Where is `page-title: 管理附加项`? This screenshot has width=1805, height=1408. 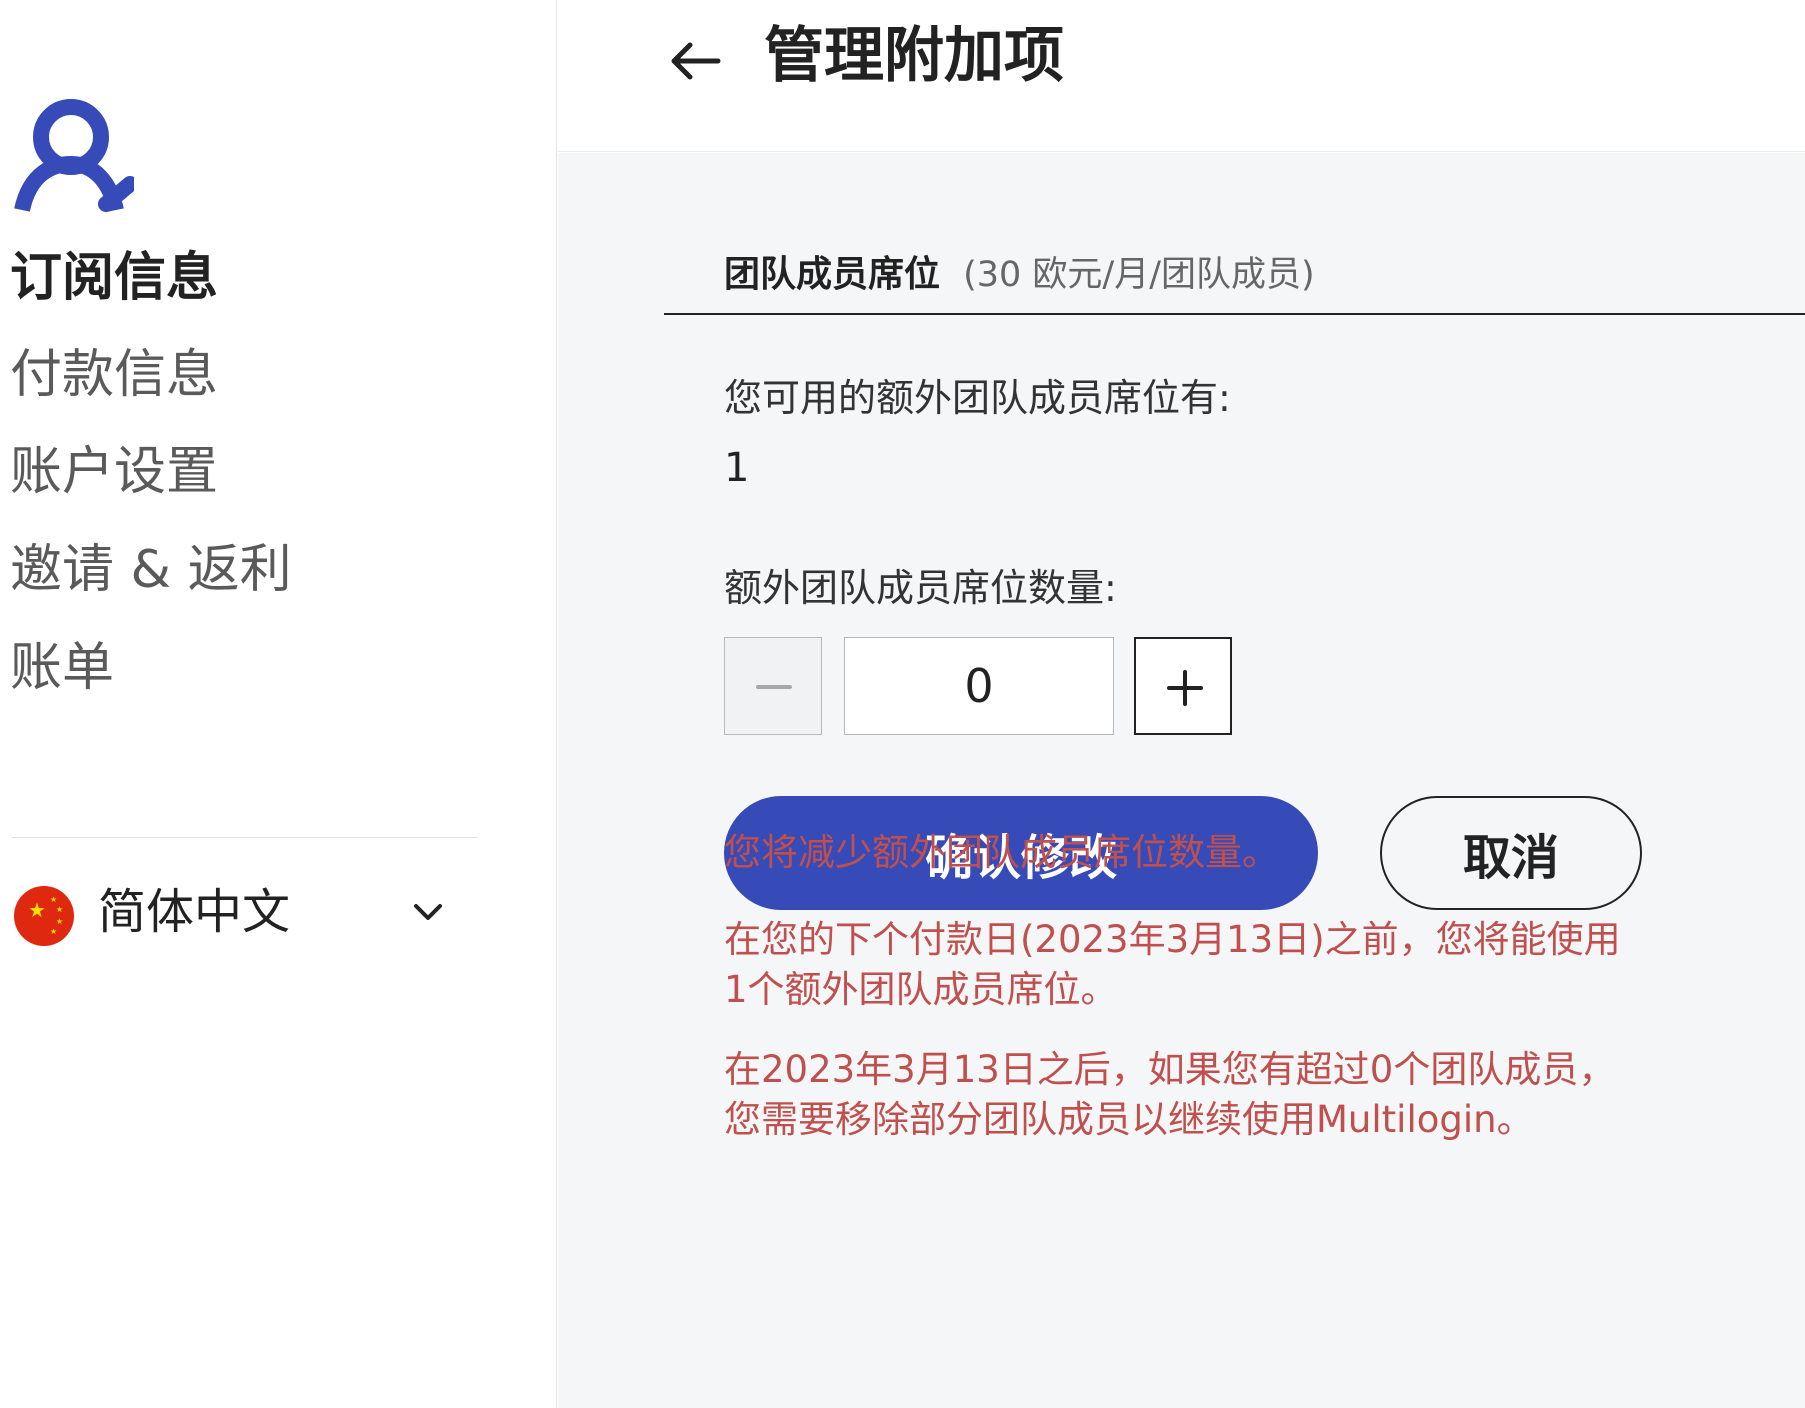 page-title: 管理附加项 is located at coordinates (914, 56).